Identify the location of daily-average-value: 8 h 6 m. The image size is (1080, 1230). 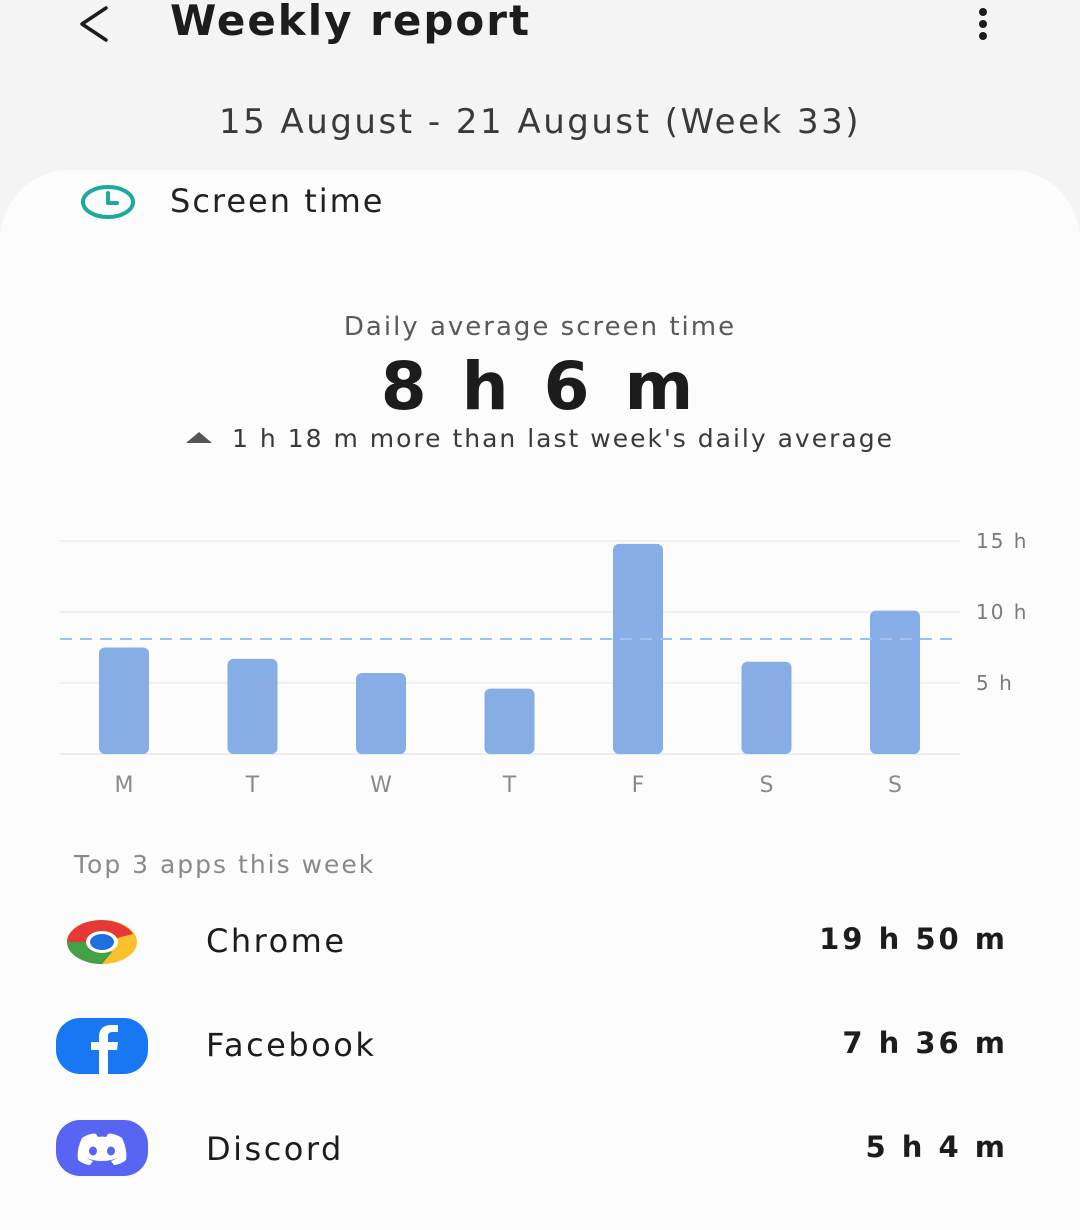
(540, 386).